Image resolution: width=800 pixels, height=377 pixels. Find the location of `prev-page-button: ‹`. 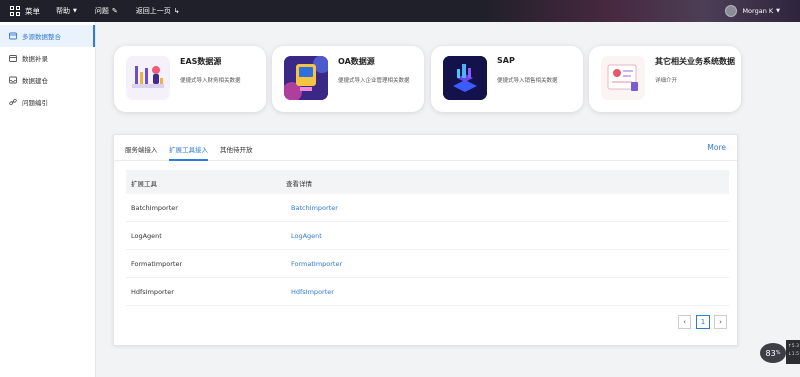

prev-page-button: ‹ is located at coordinates (684, 322).